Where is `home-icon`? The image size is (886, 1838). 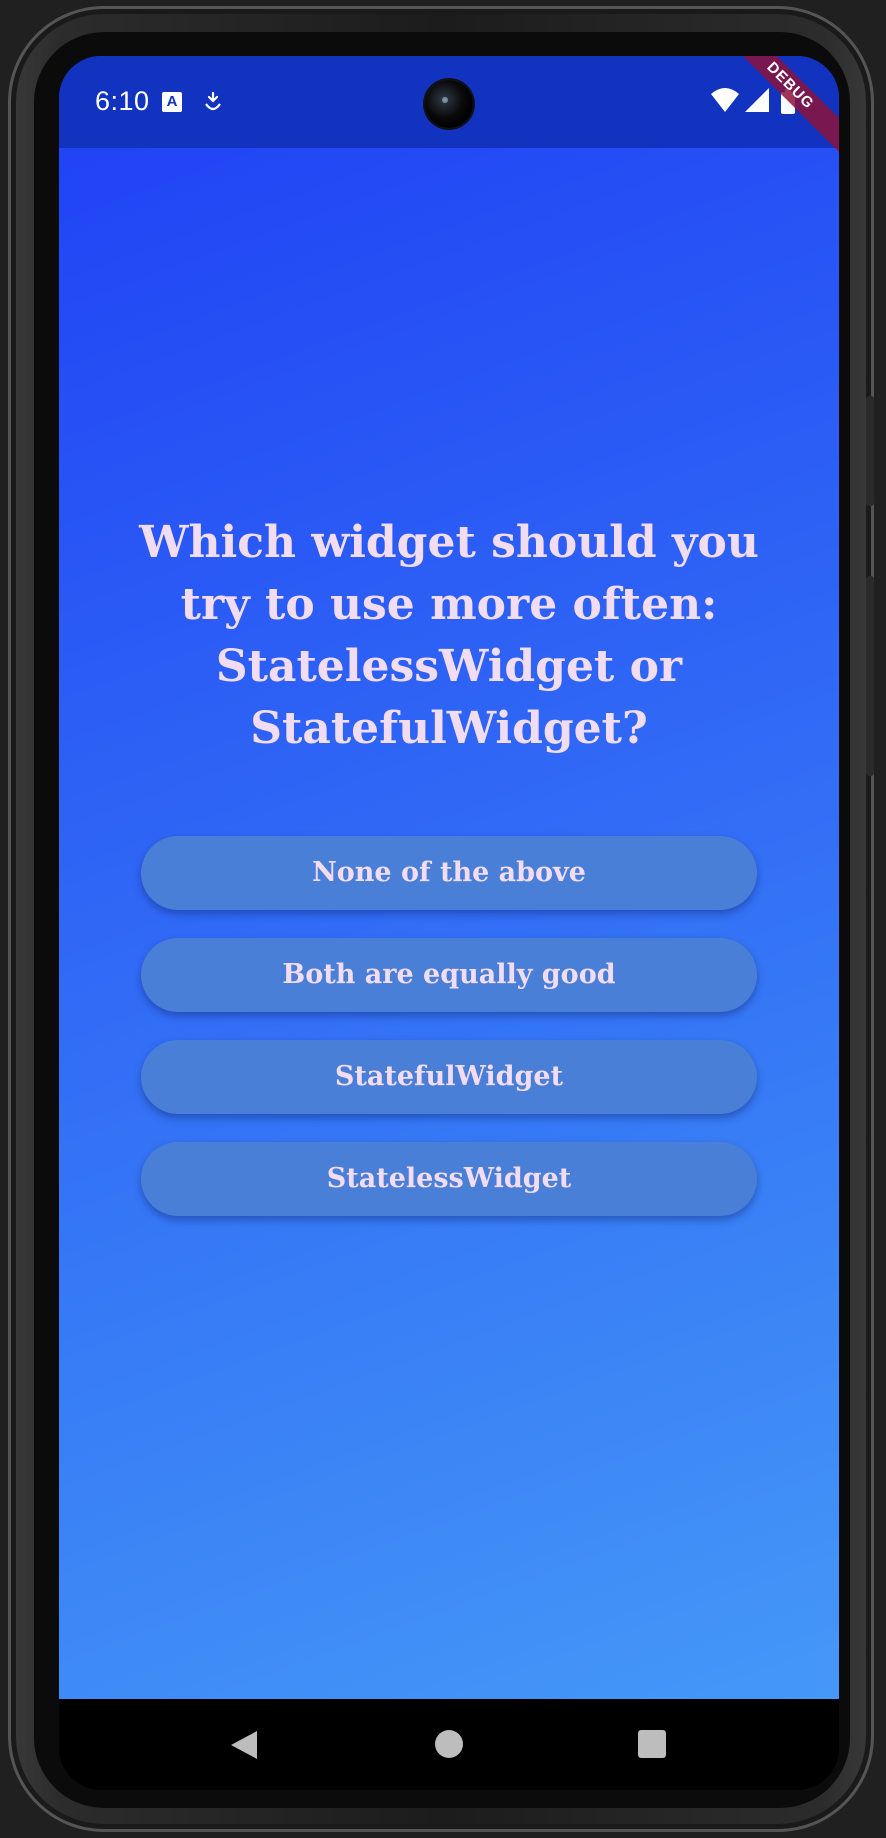
home-icon is located at coordinates (449, 1744).